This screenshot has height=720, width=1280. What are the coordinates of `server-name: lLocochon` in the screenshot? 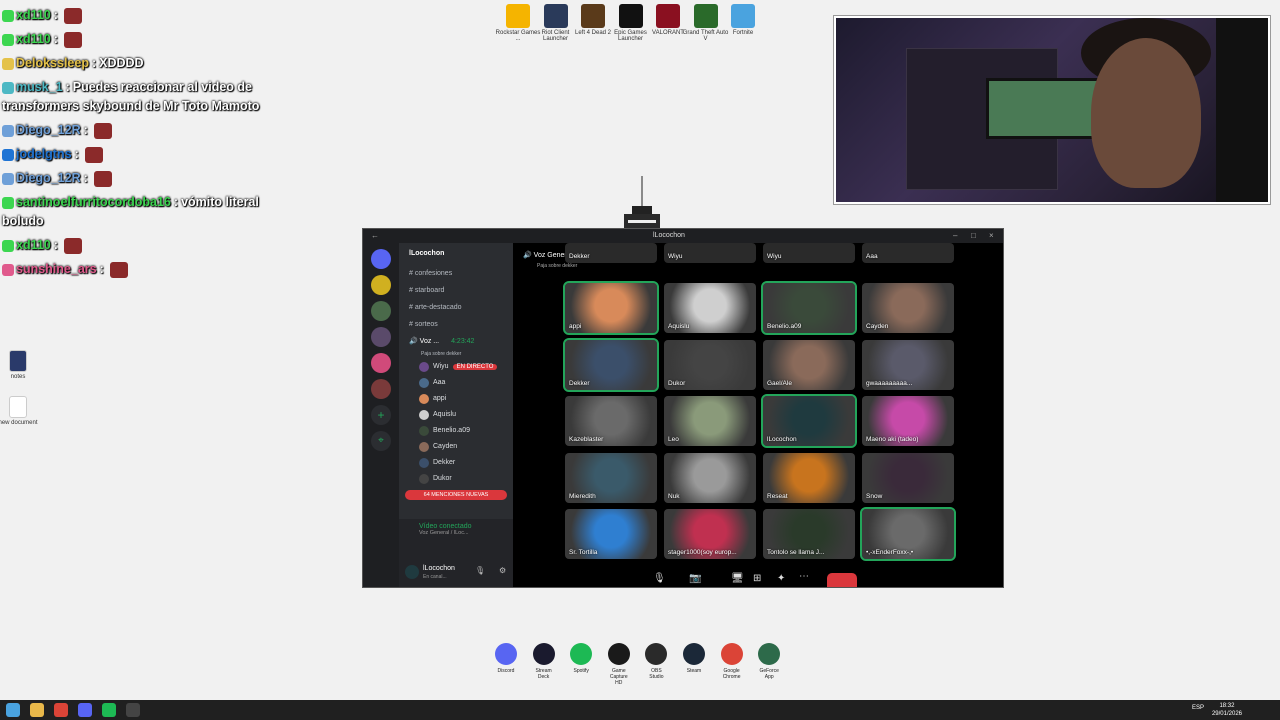 It's located at (456, 254).